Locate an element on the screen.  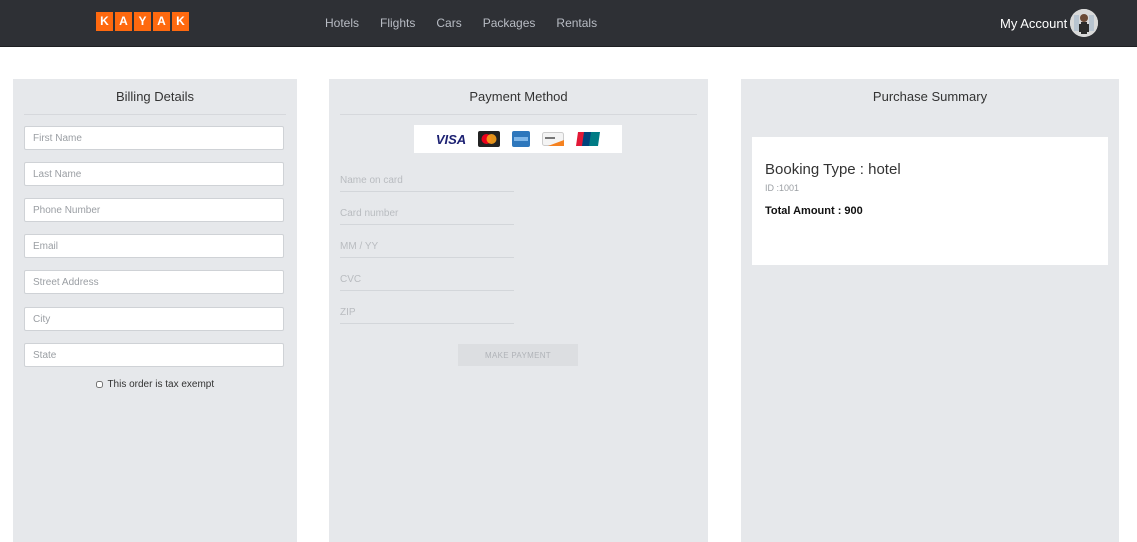
my-account-menu: My Account is located at coordinates (1049, 23).